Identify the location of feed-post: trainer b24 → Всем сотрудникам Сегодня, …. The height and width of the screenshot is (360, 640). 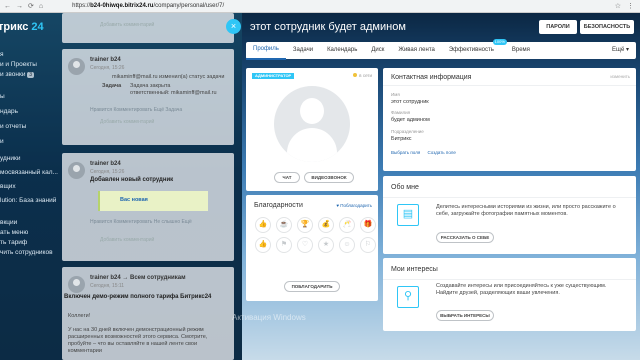
(148, 313).